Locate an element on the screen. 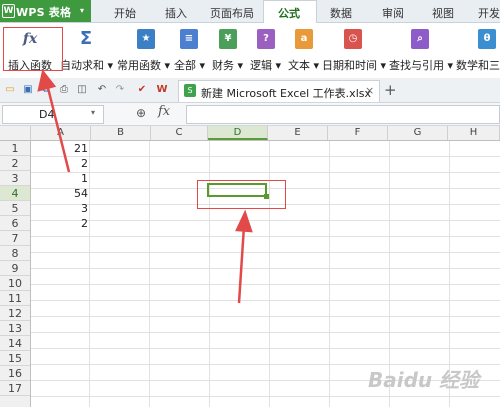 Image resolution: width=500 pixels, height=407 pixels. arrow-to-insert-function is located at coordinates (54, 121).